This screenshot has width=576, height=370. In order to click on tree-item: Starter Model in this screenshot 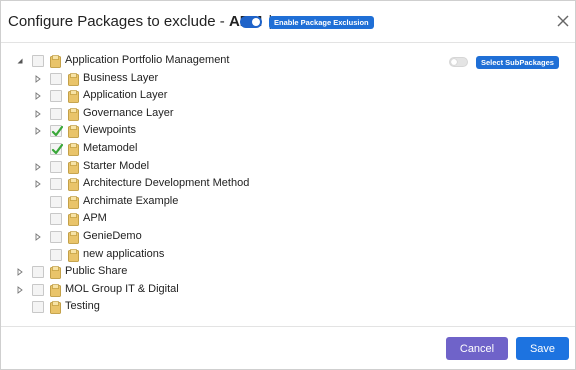, I will do `click(221, 167)`.